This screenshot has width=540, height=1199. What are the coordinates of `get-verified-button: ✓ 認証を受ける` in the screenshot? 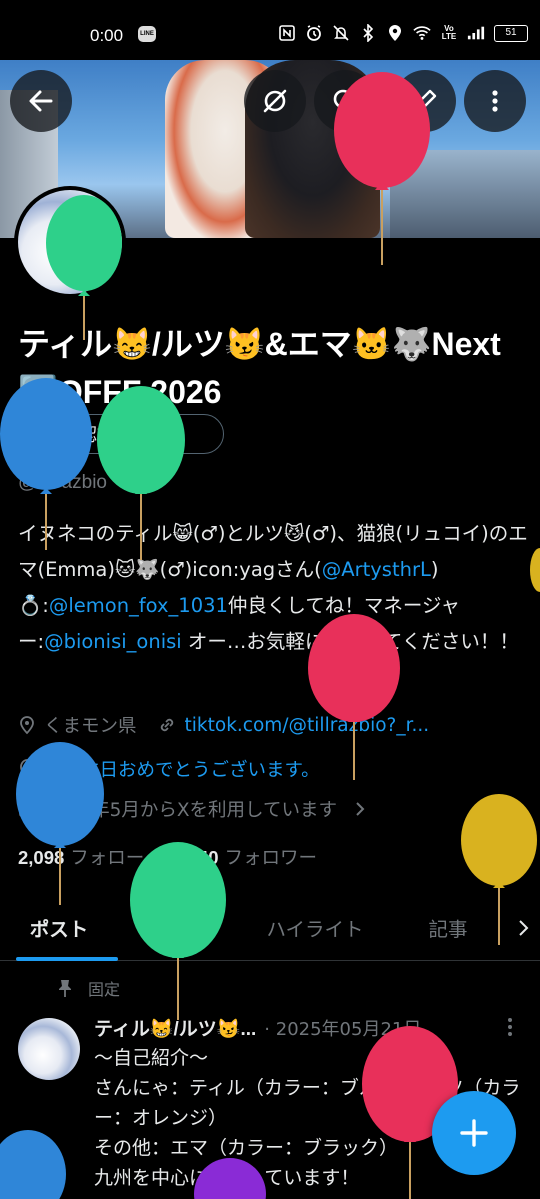 It's located at (127, 434).